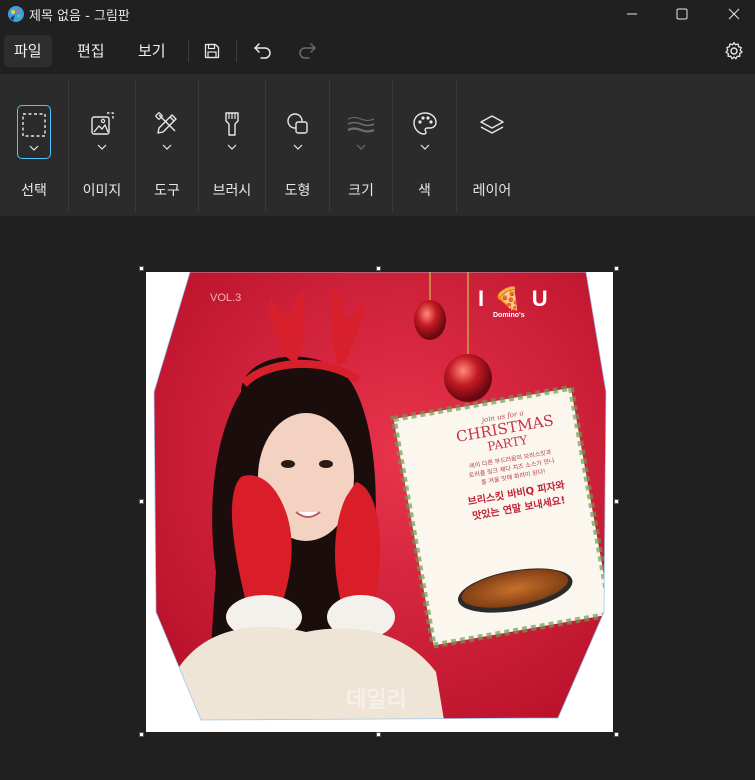 This screenshot has height=780, width=755. What do you see at coordinates (34, 125) in the screenshot?
I see `selection-icon` at bounding box center [34, 125].